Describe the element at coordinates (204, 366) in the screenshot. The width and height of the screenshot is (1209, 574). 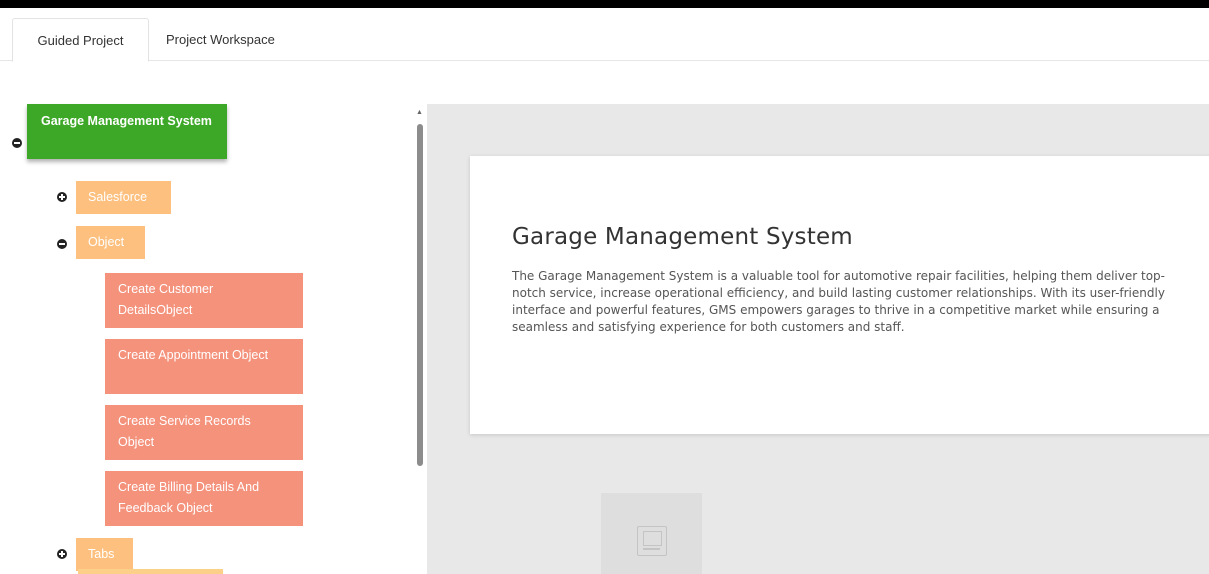
I see `tree-node-create-appointment-object: Create Appointment Object` at that location.